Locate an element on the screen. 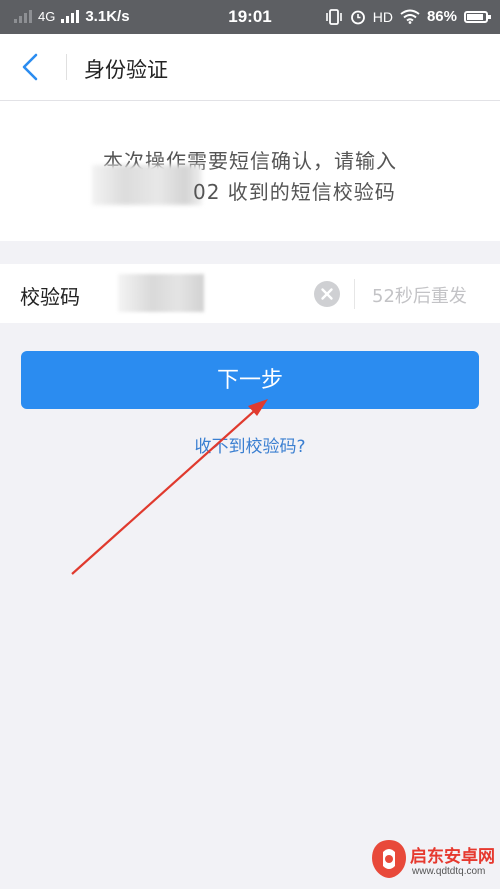 The image size is (500, 889). watermark-url: www.qdtdtq.com is located at coordinates (449, 871).